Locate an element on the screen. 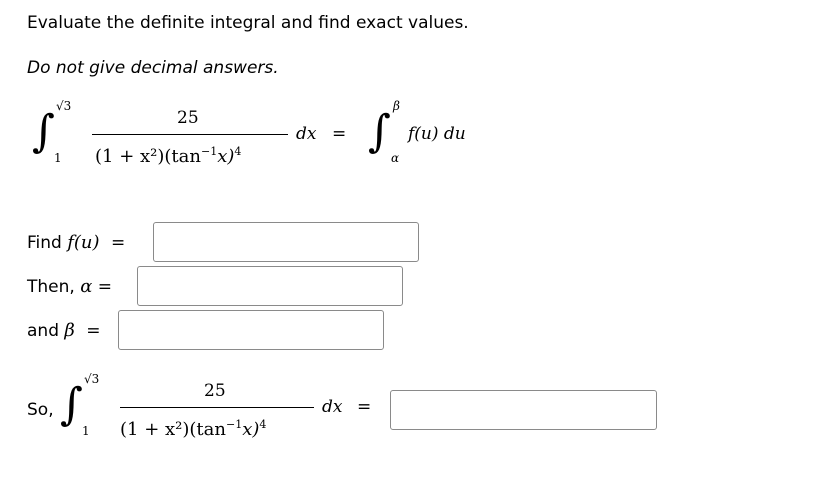 Image resolution: width=831 pixels, height=493 pixels. beta-label: and β = is located at coordinates (63, 330).